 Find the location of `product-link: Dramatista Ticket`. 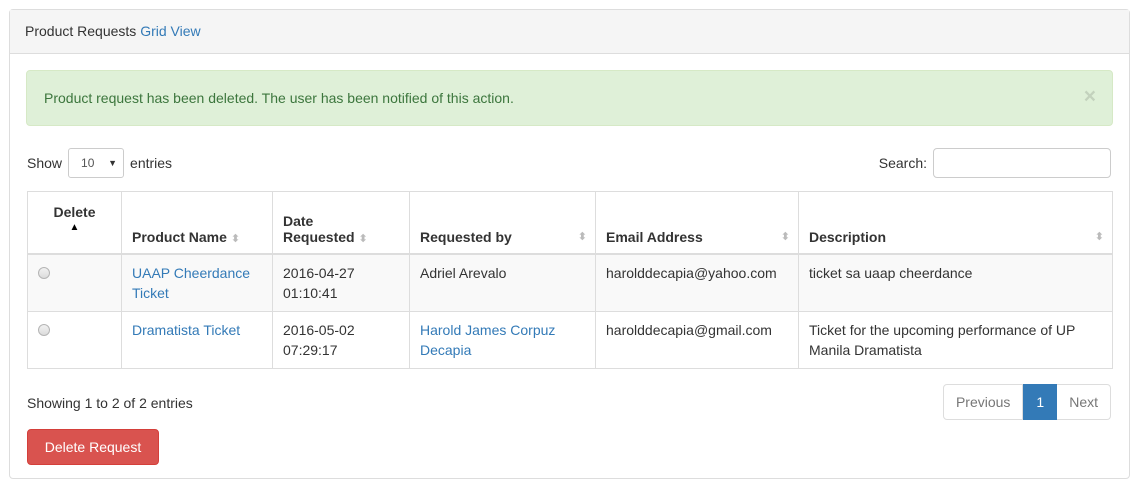

product-link: Dramatista Ticket is located at coordinates (186, 330).